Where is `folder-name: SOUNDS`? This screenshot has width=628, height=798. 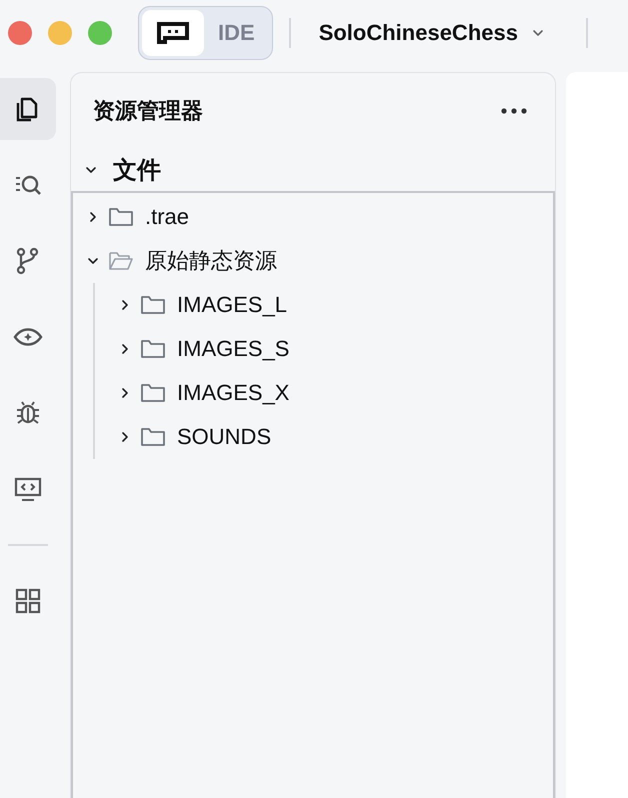
folder-name: SOUNDS is located at coordinates (224, 437).